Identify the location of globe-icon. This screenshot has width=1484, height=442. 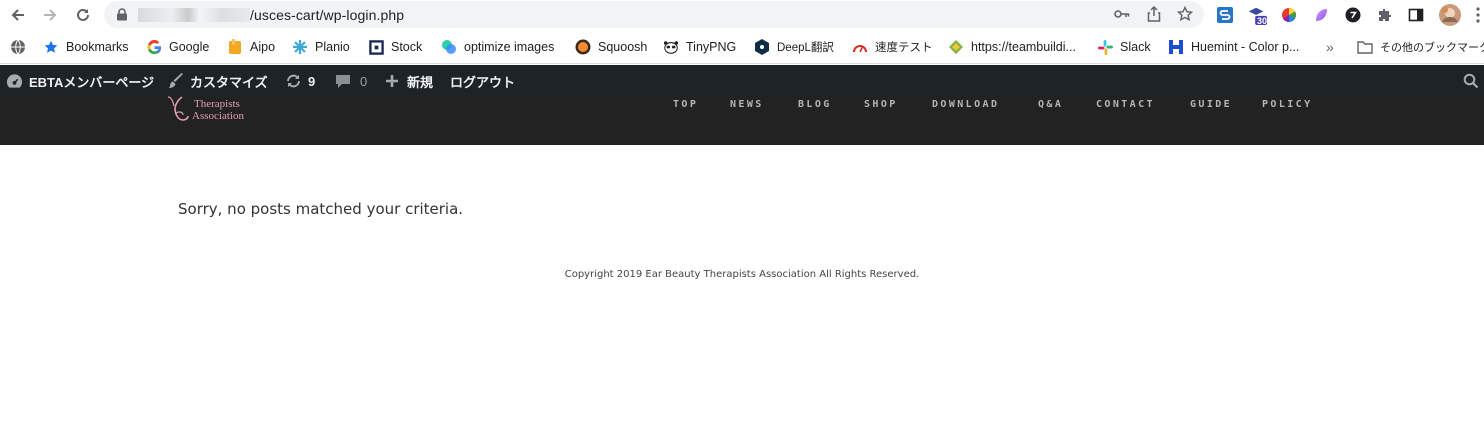
(18, 47).